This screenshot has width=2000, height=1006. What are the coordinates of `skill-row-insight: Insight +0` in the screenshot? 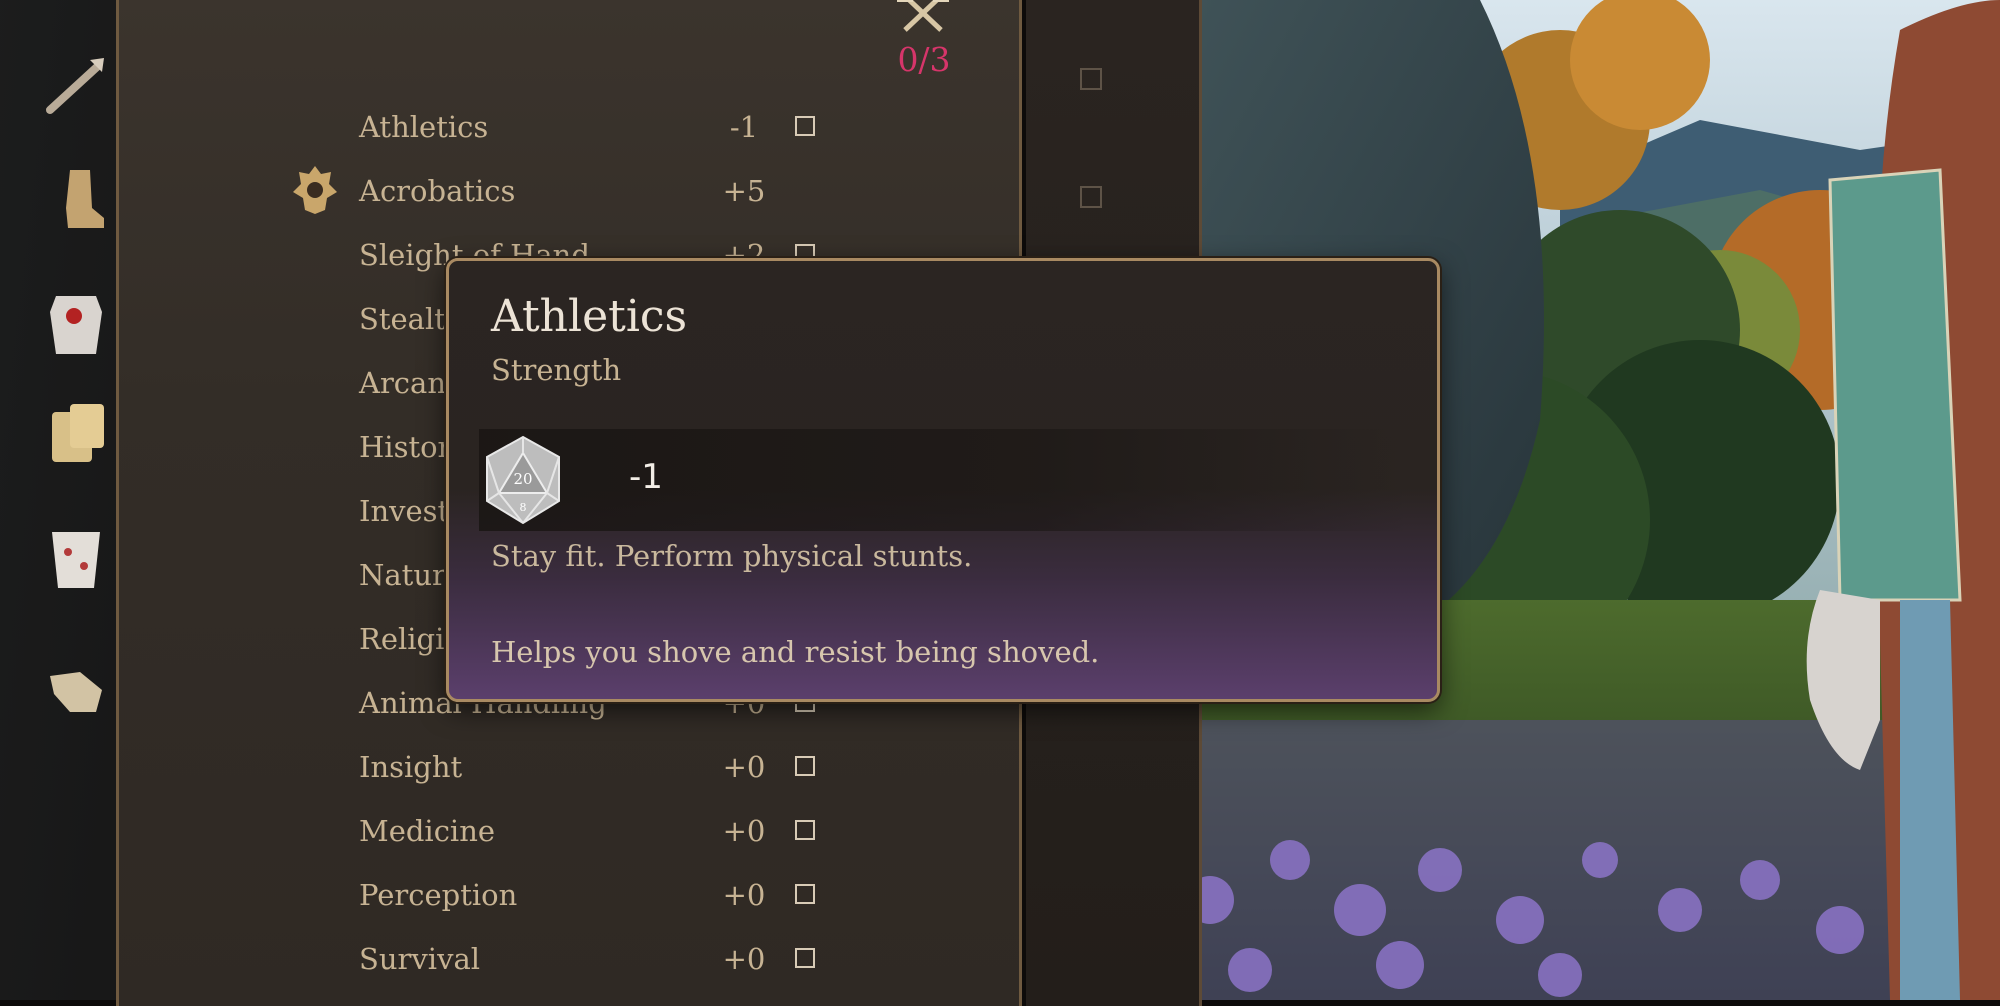 It's located at (572, 769).